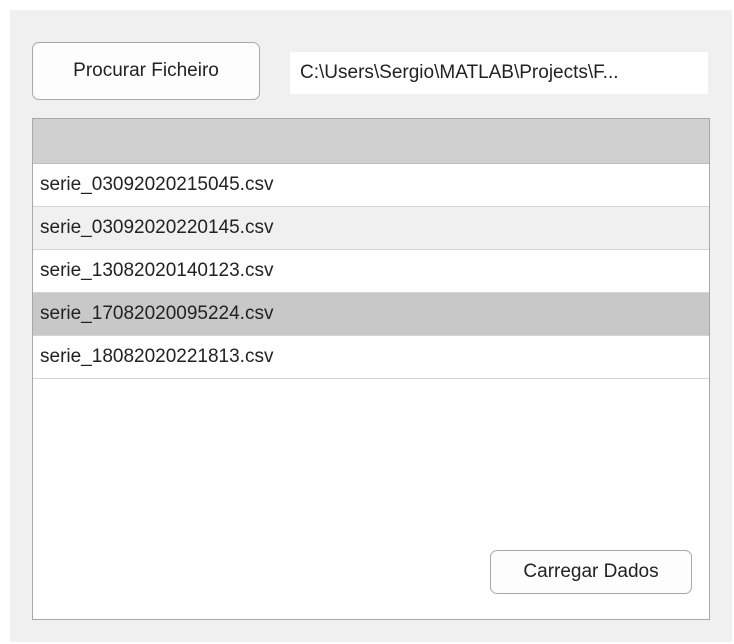  What do you see at coordinates (371, 228) in the screenshot?
I see `list-item: serie_03092020220145.csv` at bounding box center [371, 228].